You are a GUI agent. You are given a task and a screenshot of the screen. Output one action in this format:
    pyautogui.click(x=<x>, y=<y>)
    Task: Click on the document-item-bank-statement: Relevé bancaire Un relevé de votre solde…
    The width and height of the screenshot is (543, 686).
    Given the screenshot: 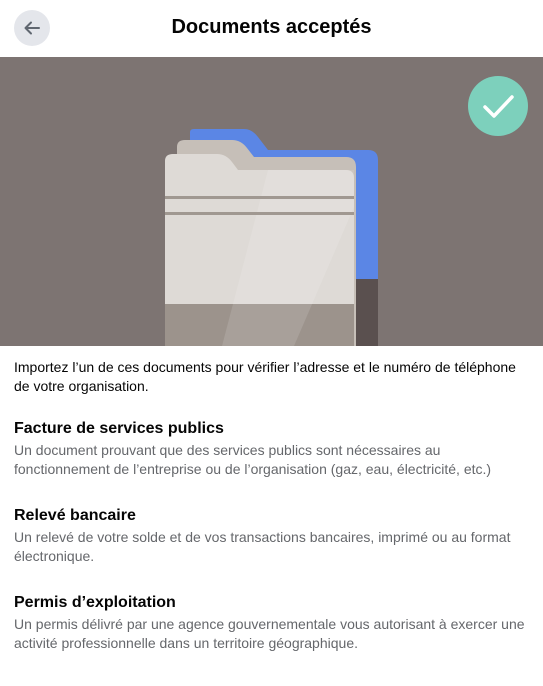 What is the action you would take?
    pyautogui.click(x=271, y=536)
    